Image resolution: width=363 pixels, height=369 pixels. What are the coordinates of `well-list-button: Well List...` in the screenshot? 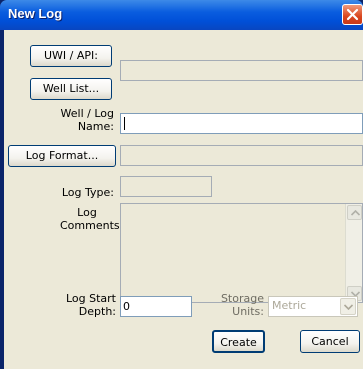 It's located at (71, 89).